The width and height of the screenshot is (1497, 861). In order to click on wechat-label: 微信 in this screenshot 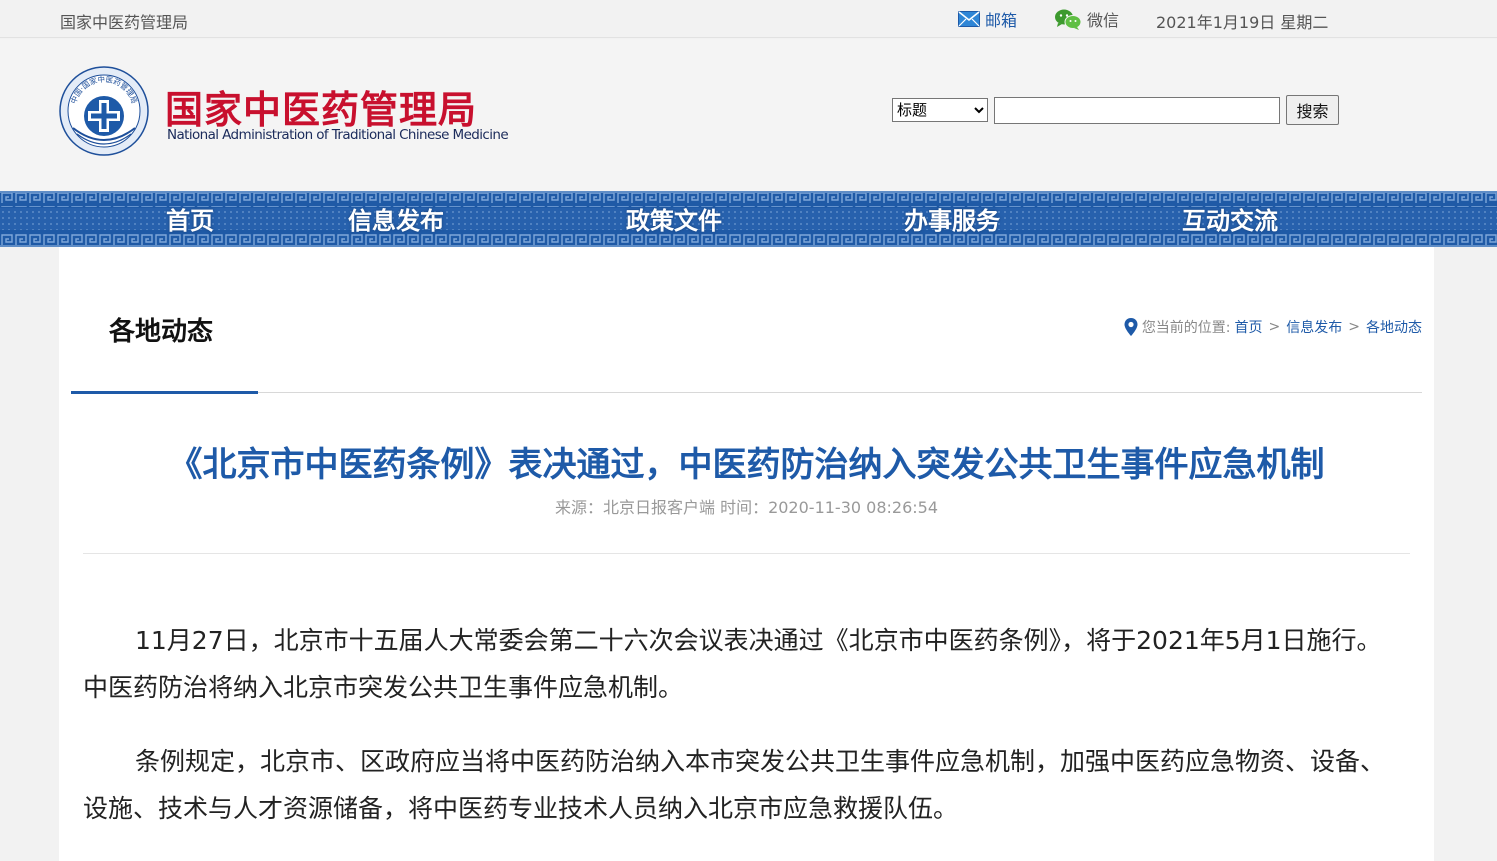, I will do `click(1103, 20)`.